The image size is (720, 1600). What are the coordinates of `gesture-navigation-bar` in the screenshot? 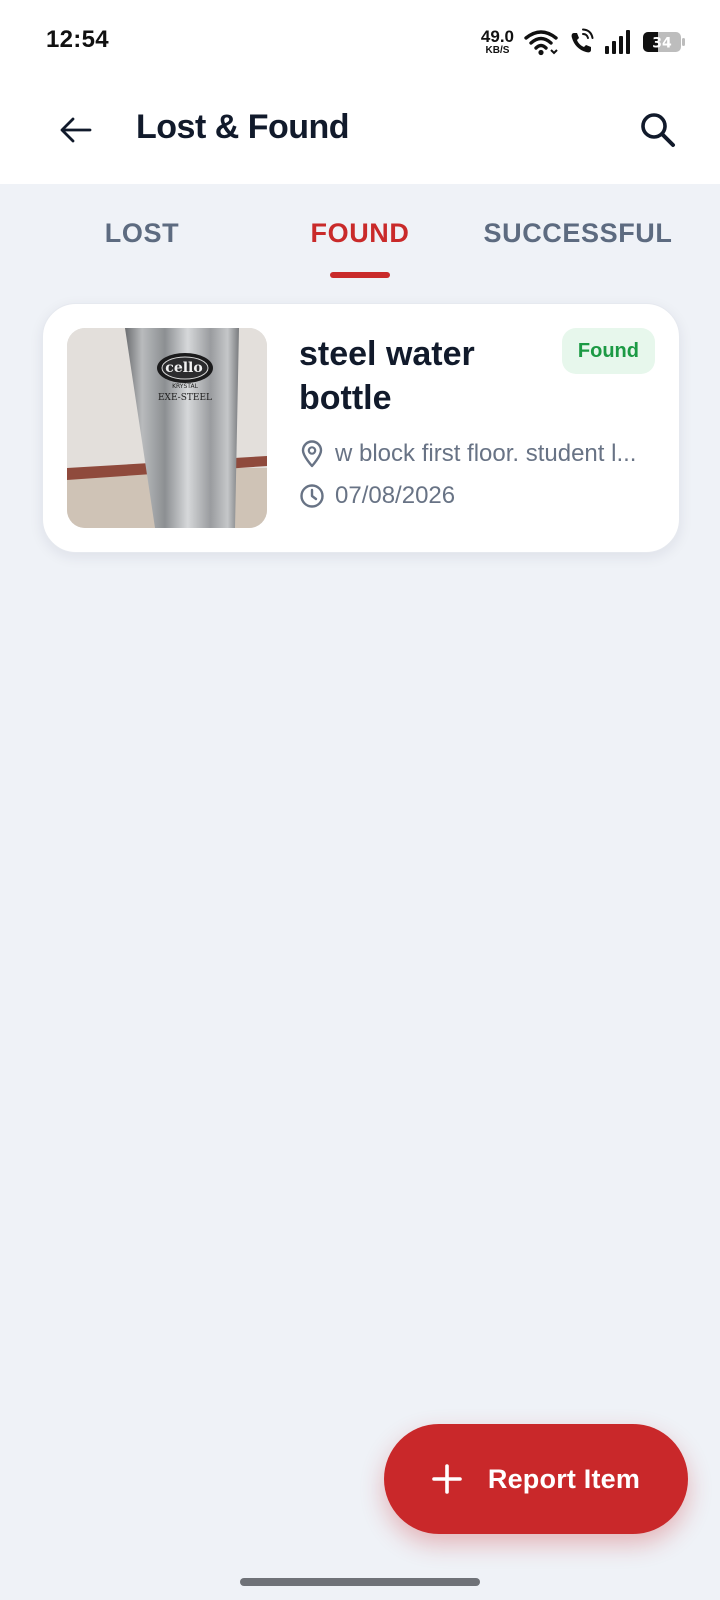 It's located at (360, 1582).